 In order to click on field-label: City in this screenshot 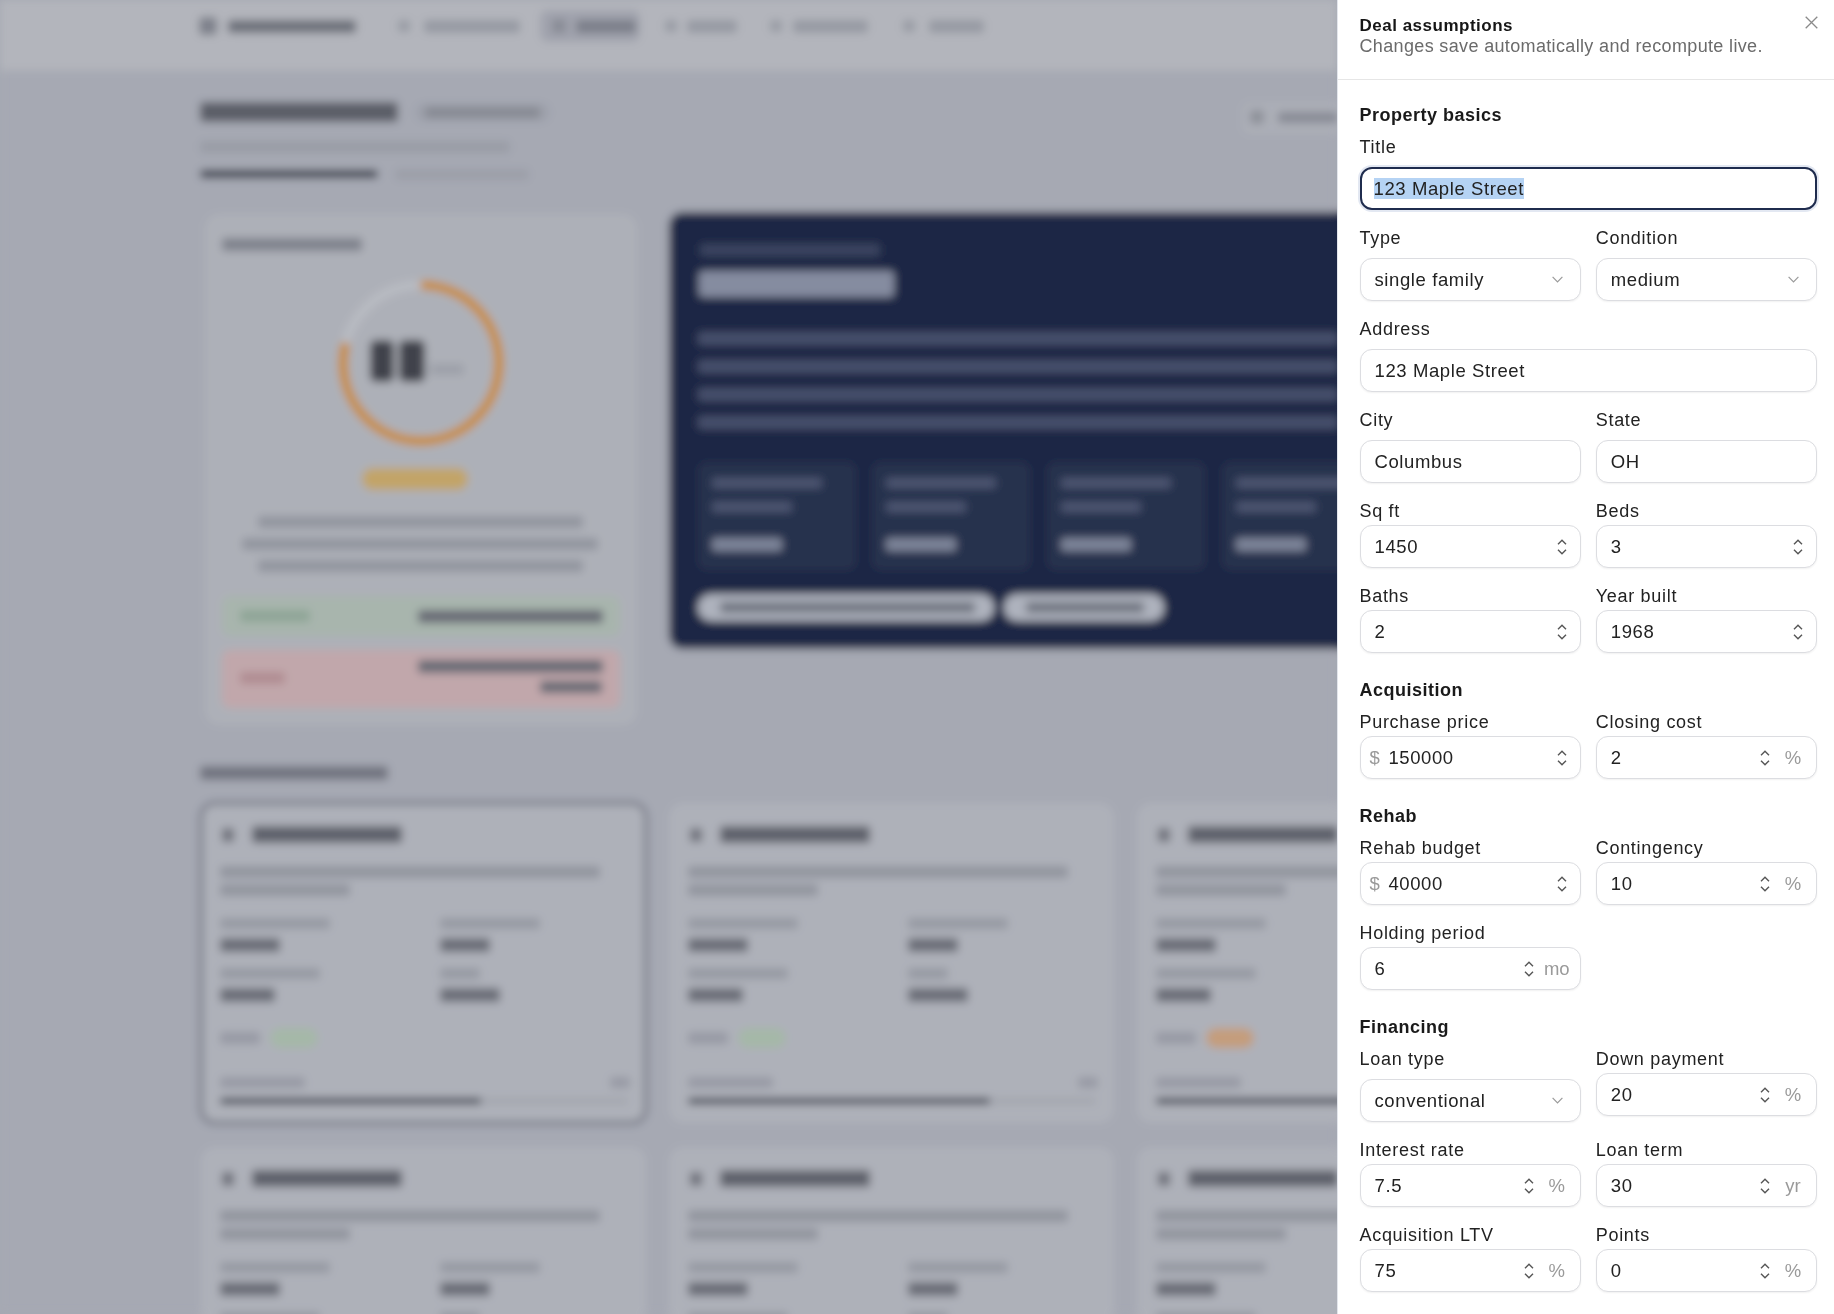, I will do `click(1376, 420)`.